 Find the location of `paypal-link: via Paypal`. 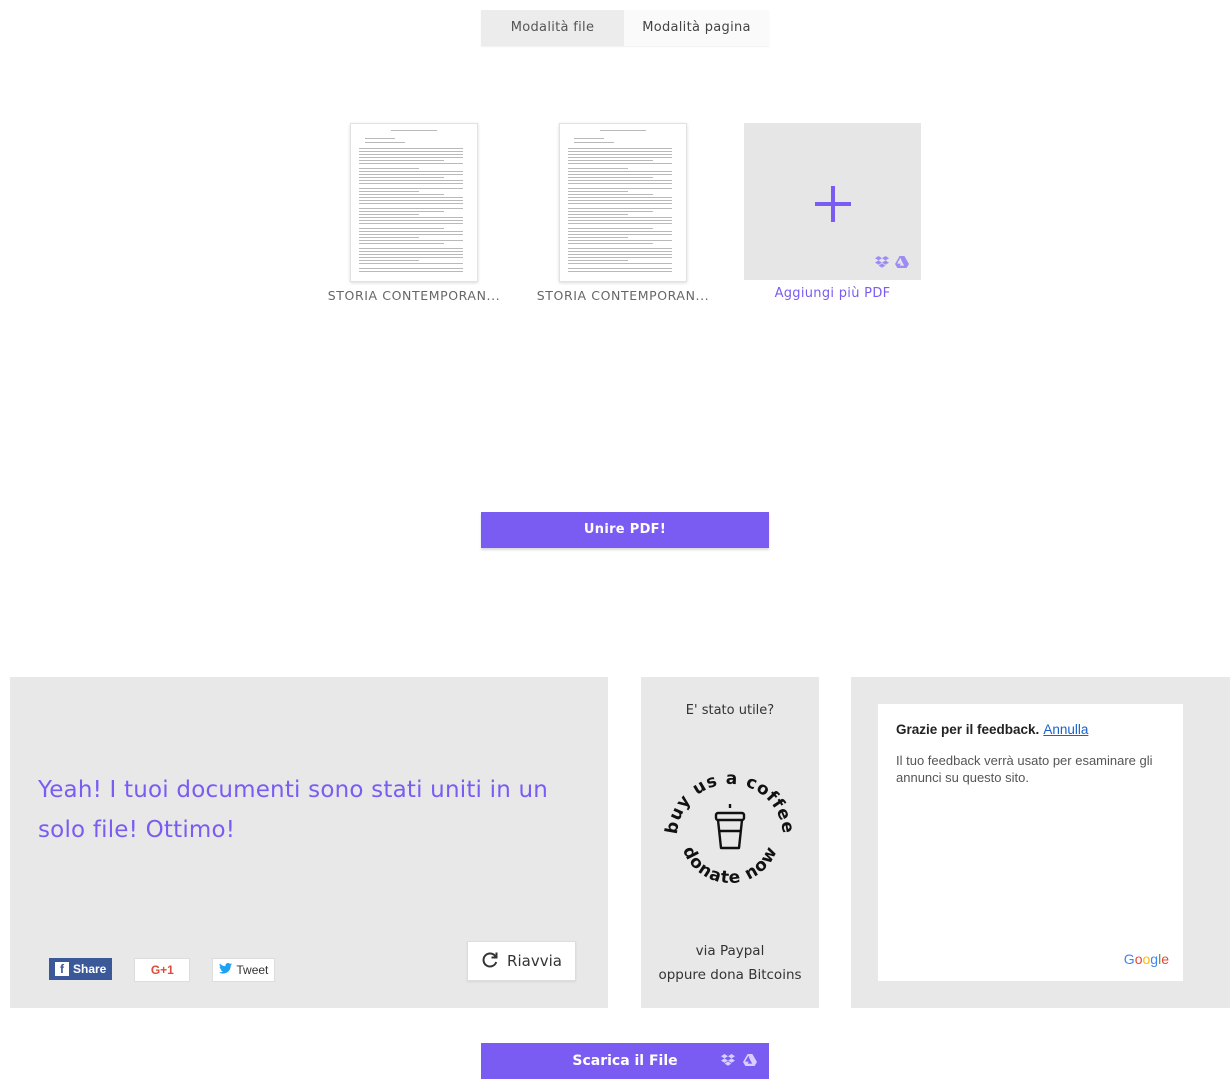

paypal-link: via Paypal is located at coordinates (730, 951).